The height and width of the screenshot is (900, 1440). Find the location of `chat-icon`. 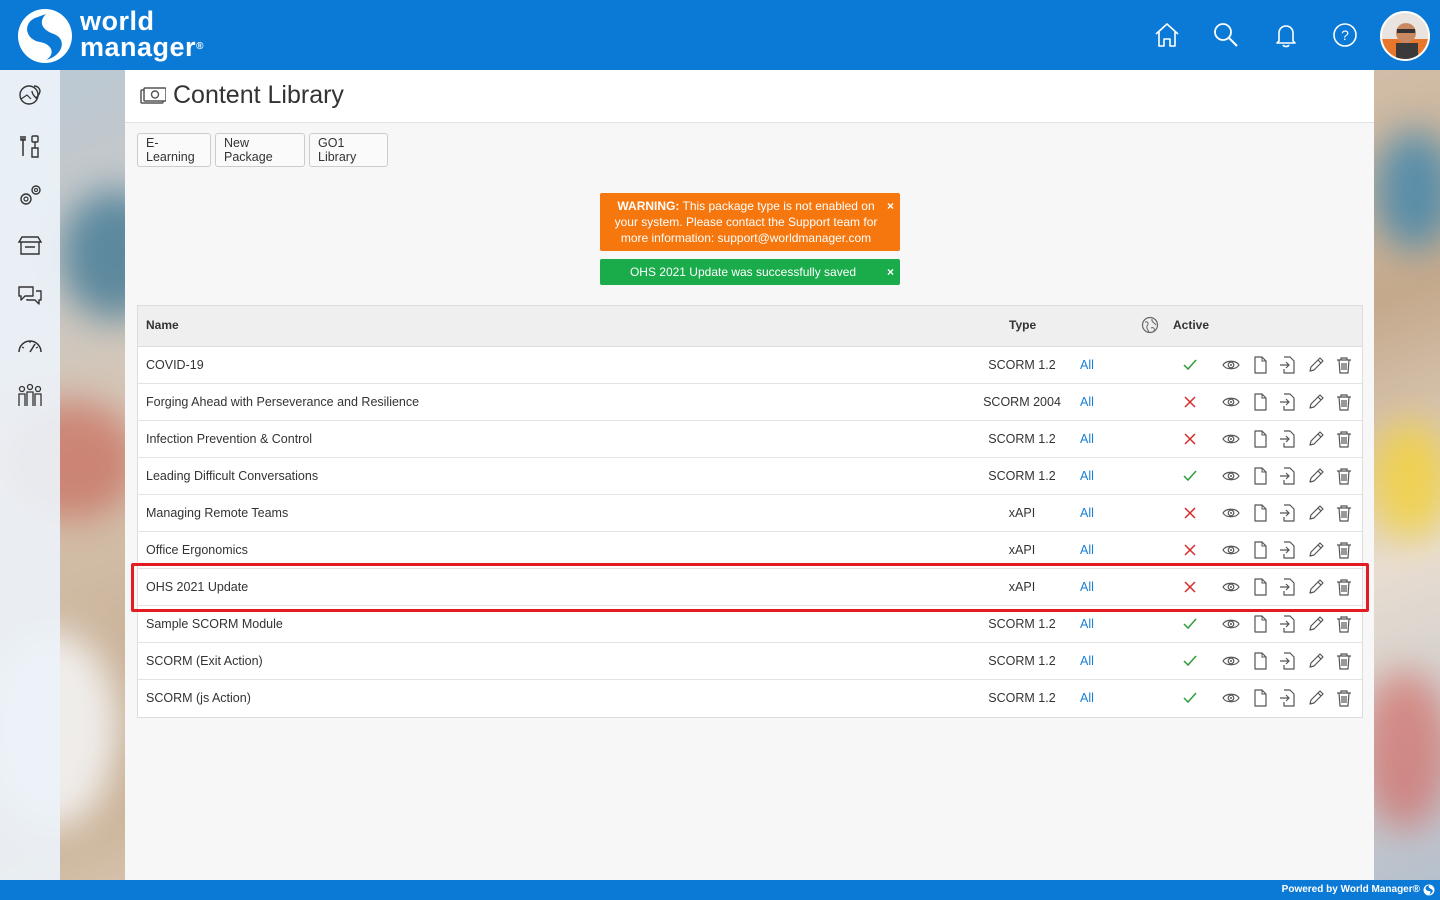

chat-icon is located at coordinates (30, 296).